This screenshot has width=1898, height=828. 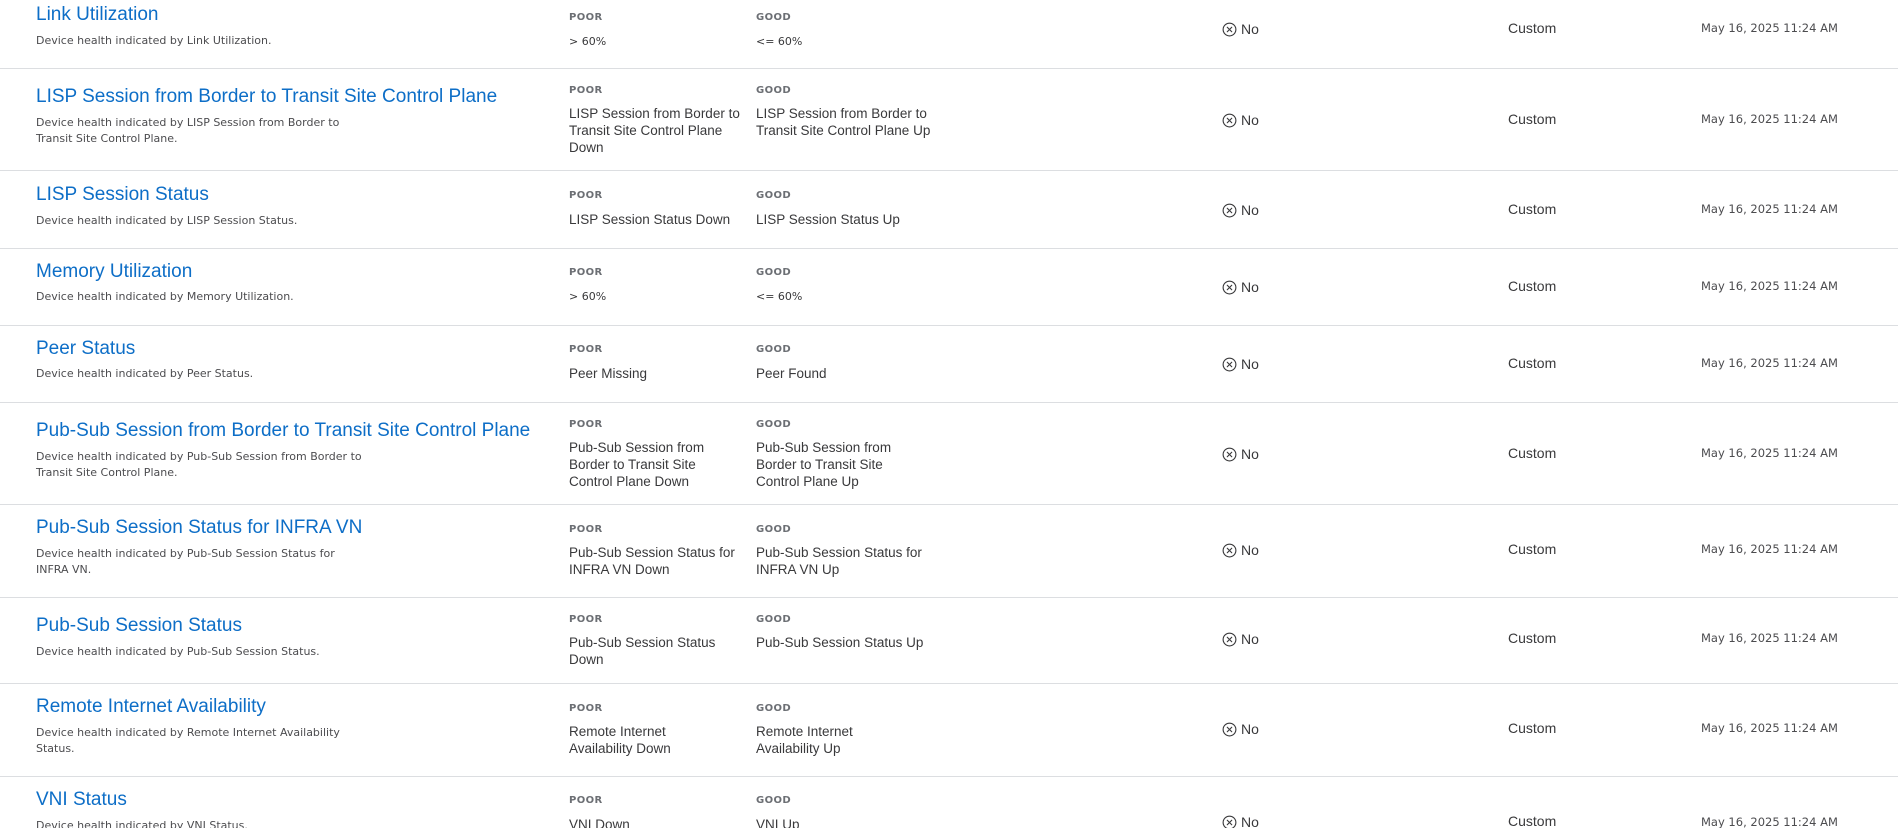 I want to click on good-value: Pub-Sub Session Status for INFRA VN Up, so click(x=839, y=561).